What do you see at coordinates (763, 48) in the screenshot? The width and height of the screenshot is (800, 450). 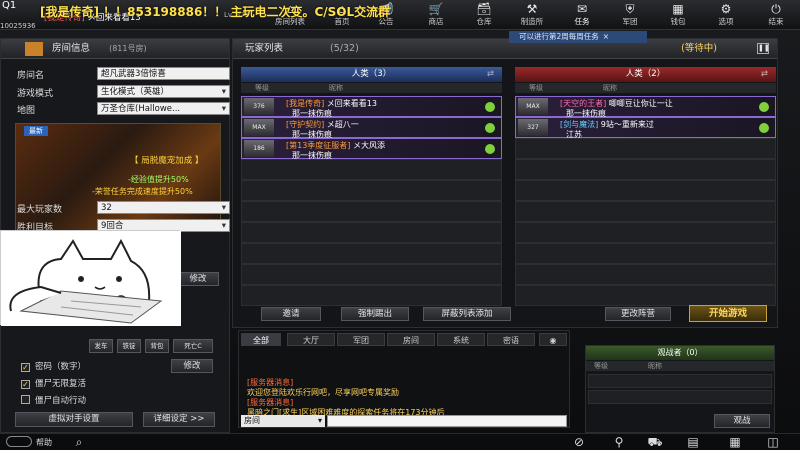 I see `pause-icon: ❚❚` at bounding box center [763, 48].